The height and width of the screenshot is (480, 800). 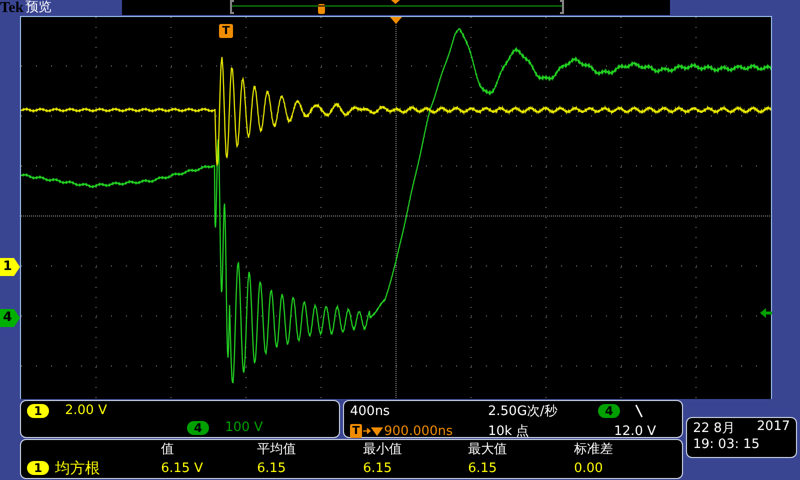 What do you see at coordinates (77, 468) in the screenshot?
I see `measurement-type: 均方根` at bounding box center [77, 468].